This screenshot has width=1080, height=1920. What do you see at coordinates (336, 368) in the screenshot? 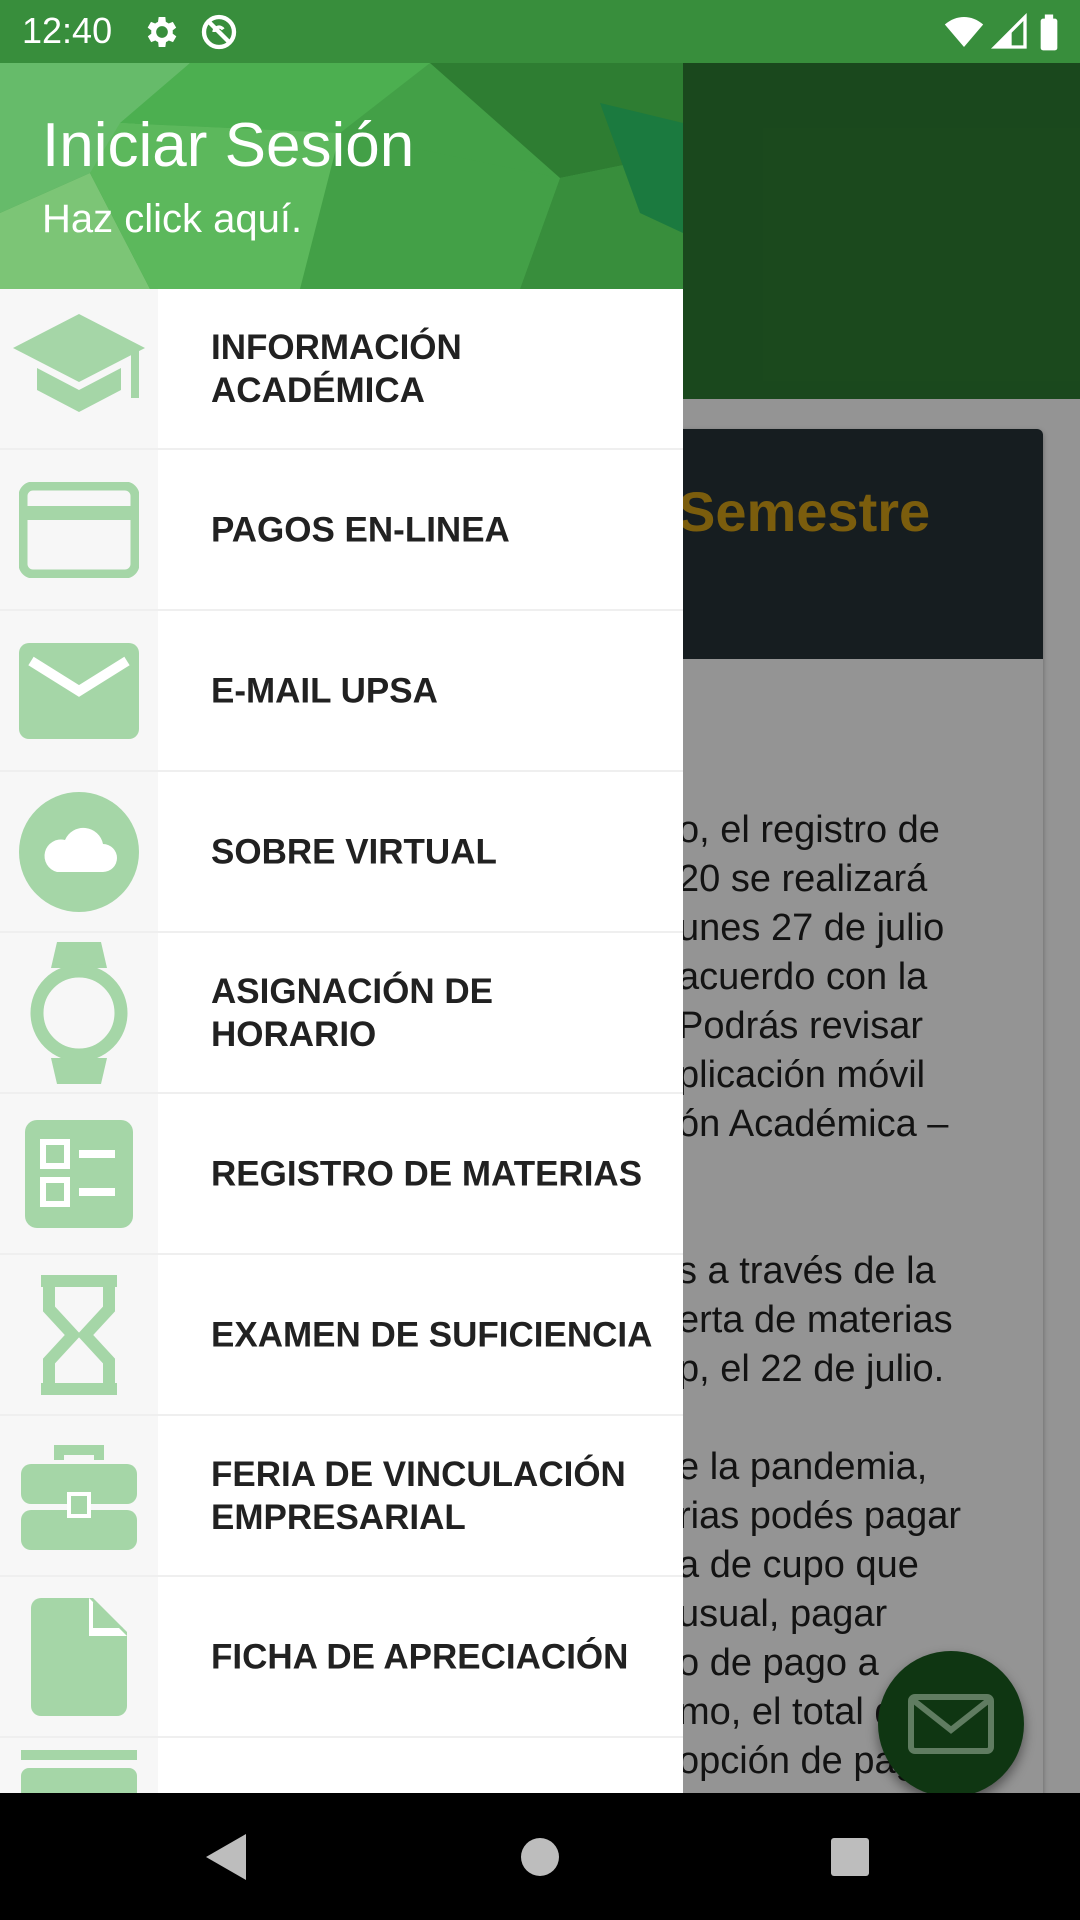
I see `menu-item-label: INFORMACIÓN ACADÉMICA` at bounding box center [336, 368].